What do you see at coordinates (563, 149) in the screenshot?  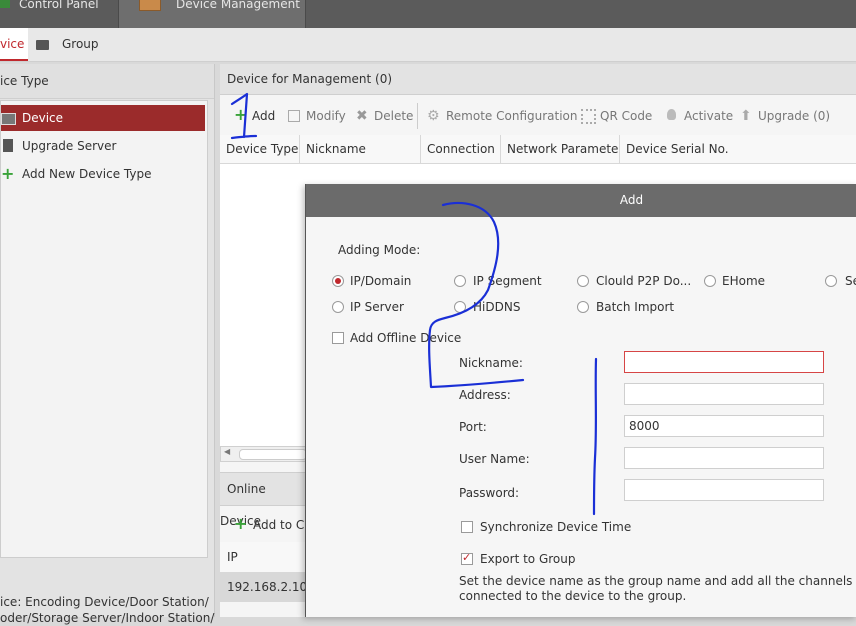 I see `column-label: Network Parameters` at bounding box center [563, 149].